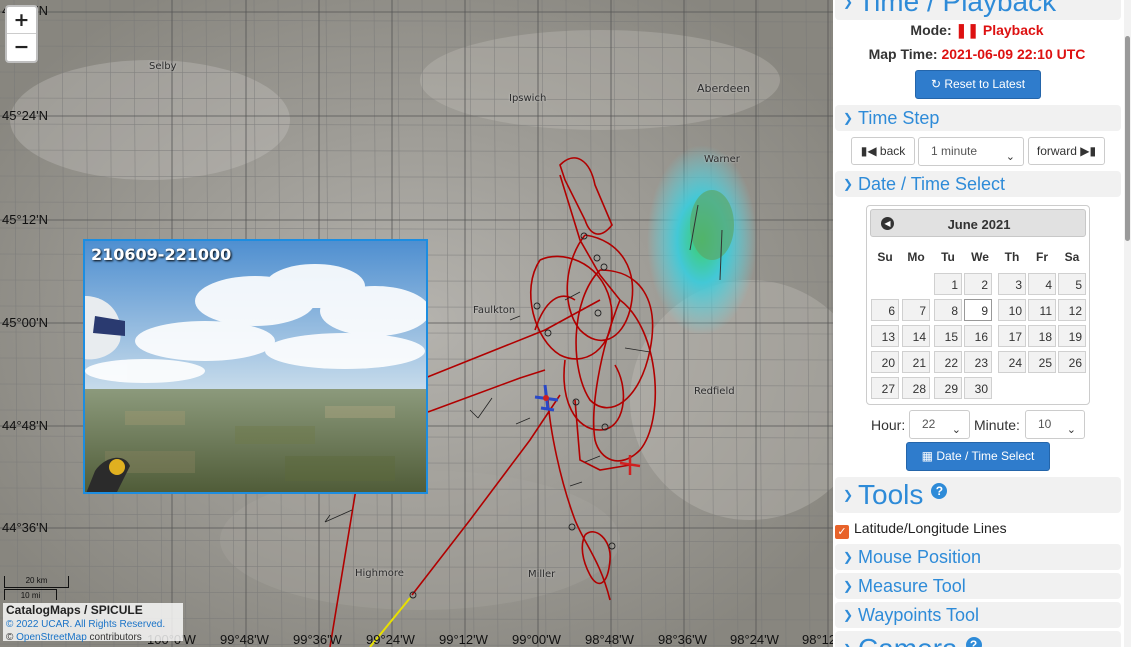 This screenshot has width=1131, height=647. What do you see at coordinates (51, 637) in the screenshot?
I see `openstreetmap-link: OpenStreetMap` at bounding box center [51, 637].